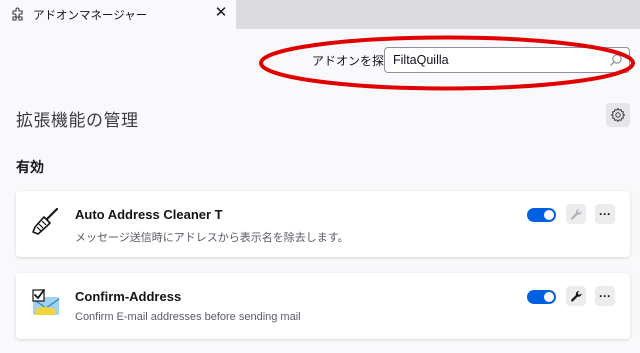  What do you see at coordinates (46, 302) in the screenshot?
I see `confirm-address-icon` at bounding box center [46, 302].